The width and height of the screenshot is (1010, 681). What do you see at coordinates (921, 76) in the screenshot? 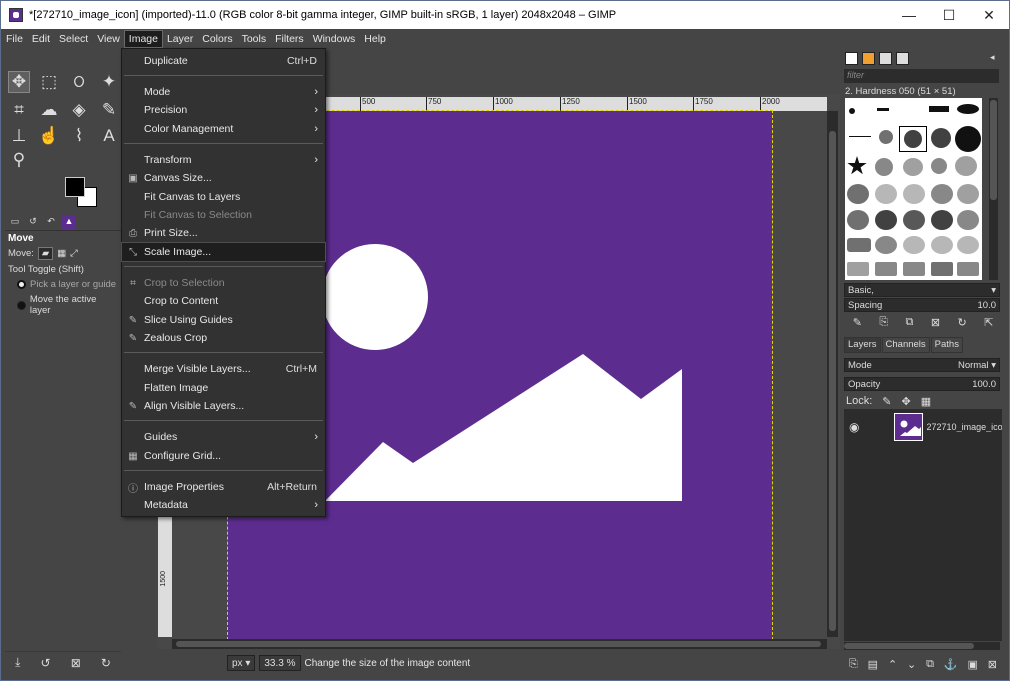
I see `brush-filter-input: filter` at bounding box center [921, 76].